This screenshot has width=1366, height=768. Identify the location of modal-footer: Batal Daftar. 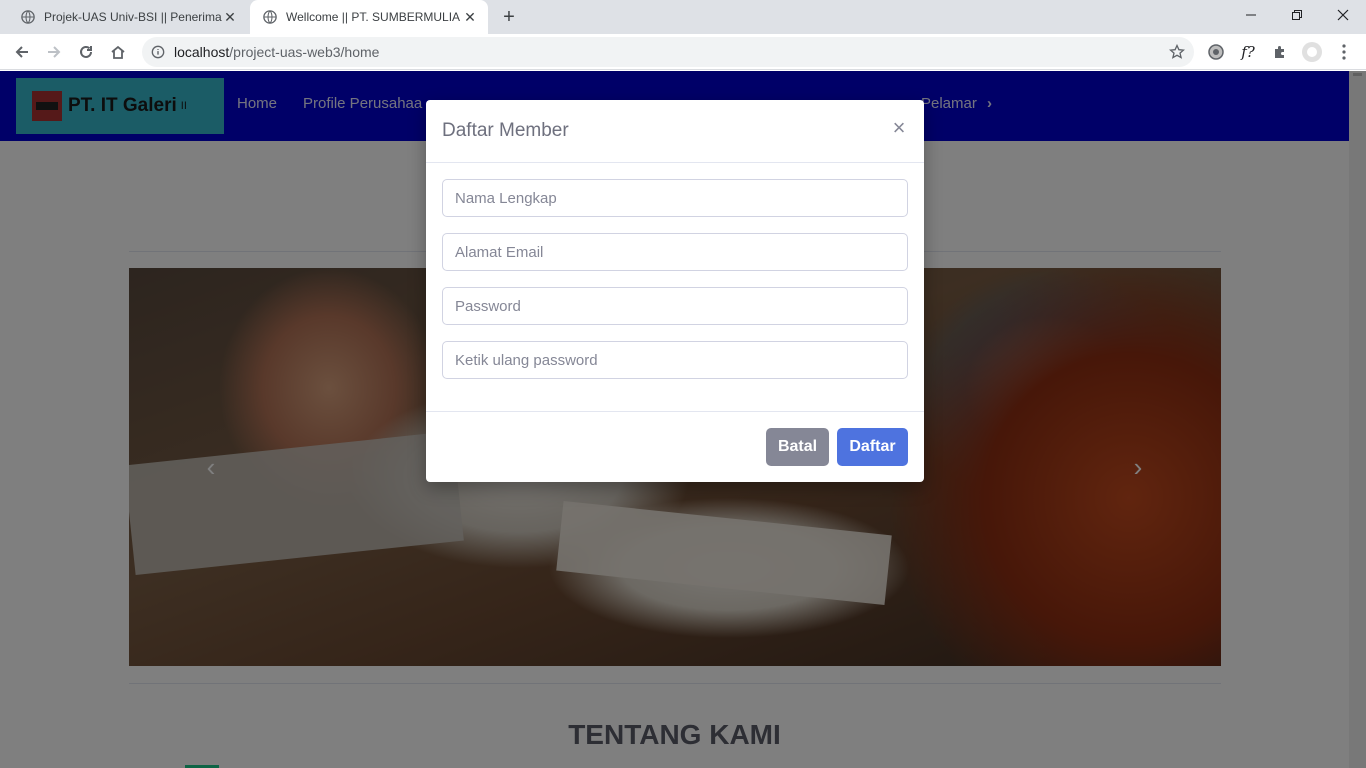
(675, 446).